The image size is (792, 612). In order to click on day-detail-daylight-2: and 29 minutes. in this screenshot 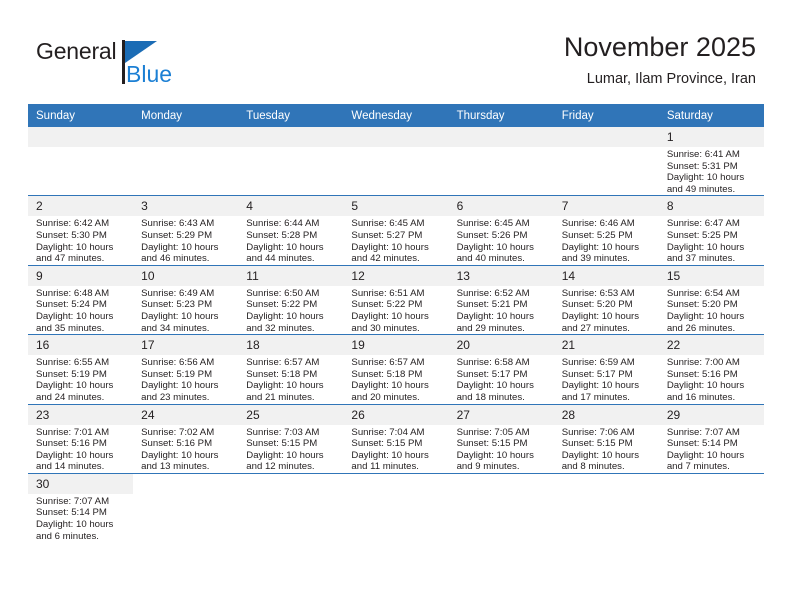, I will do `click(490, 328)`.